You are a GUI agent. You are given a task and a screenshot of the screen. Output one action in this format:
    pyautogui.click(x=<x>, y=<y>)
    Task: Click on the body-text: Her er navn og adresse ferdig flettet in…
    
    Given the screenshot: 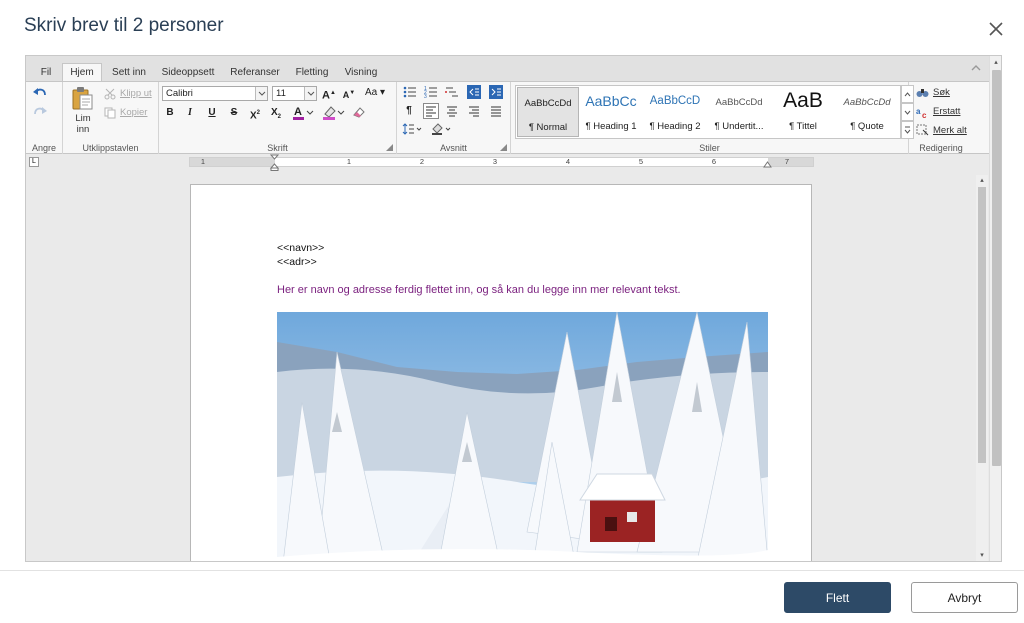 What is the action you would take?
    pyautogui.click(x=479, y=290)
    